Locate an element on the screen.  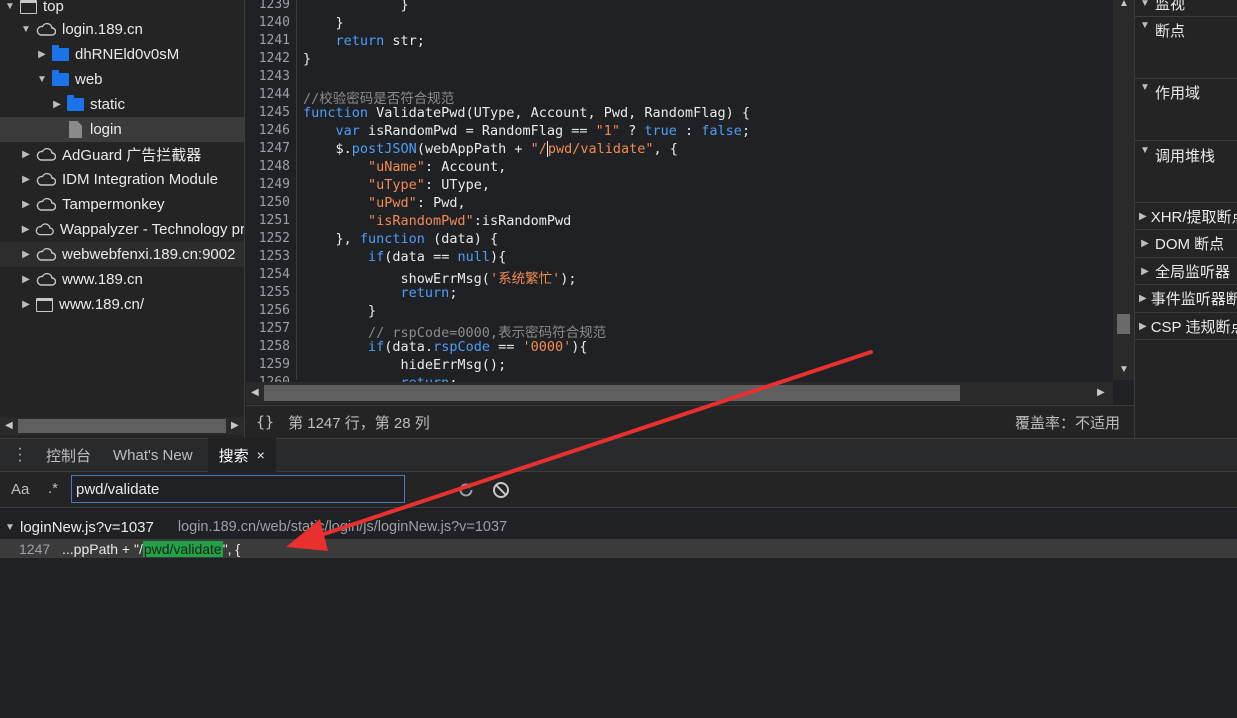
section-event-listener-breakpoints: ▶ 事件监听器断点 is located at coordinates (1186, 299).